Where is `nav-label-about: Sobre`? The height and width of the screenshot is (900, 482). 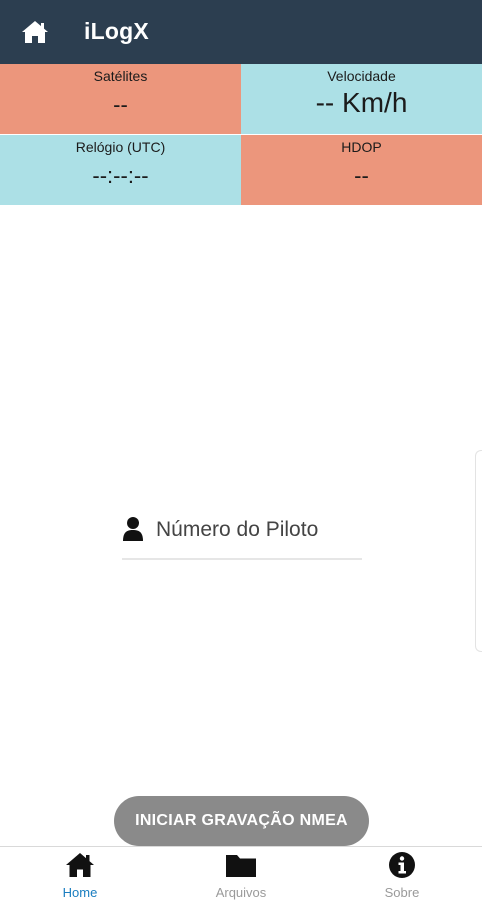
nav-label-about: Sobre is located at coordinates (402, 892).